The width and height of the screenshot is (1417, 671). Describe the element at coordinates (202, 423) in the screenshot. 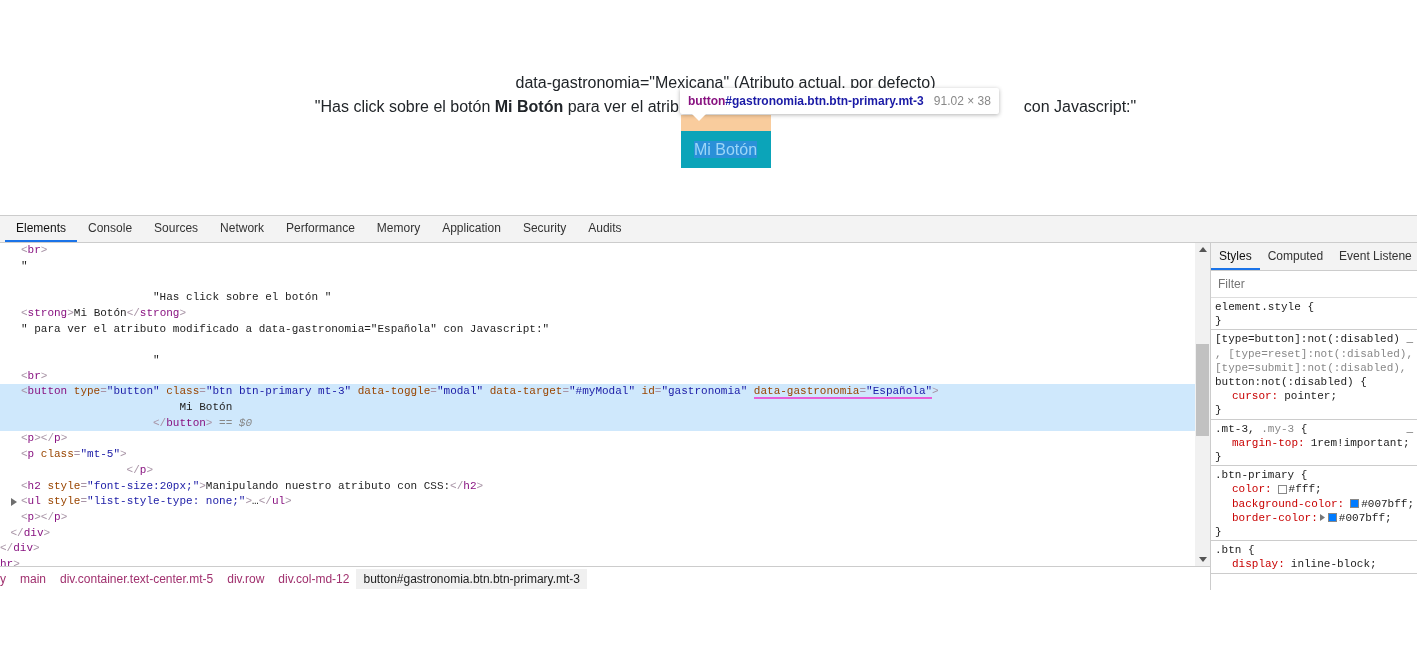

I see `code-line: </button> == $0` at that location.